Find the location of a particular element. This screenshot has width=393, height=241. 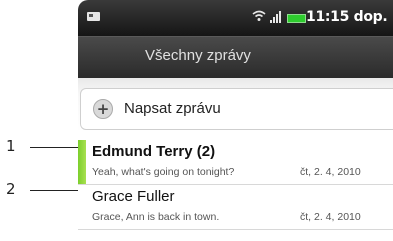

status-time: 11:15 dop. is located at coordinates (347, 17).